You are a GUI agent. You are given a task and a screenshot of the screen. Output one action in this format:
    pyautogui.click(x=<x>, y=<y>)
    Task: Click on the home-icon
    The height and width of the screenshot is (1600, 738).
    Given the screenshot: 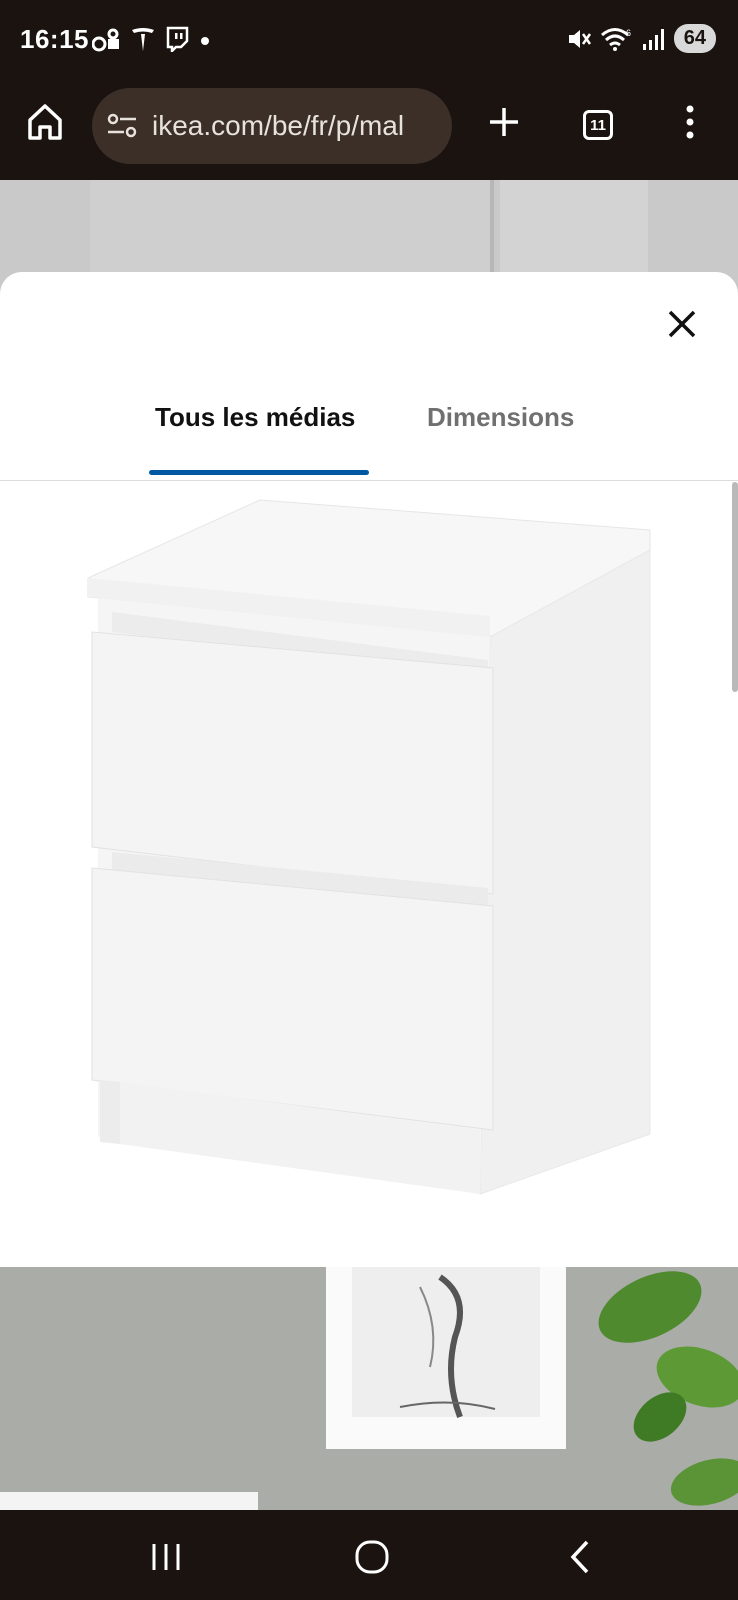 What is the action you would take?
    pyautogui.click(x=45, y=122)
    